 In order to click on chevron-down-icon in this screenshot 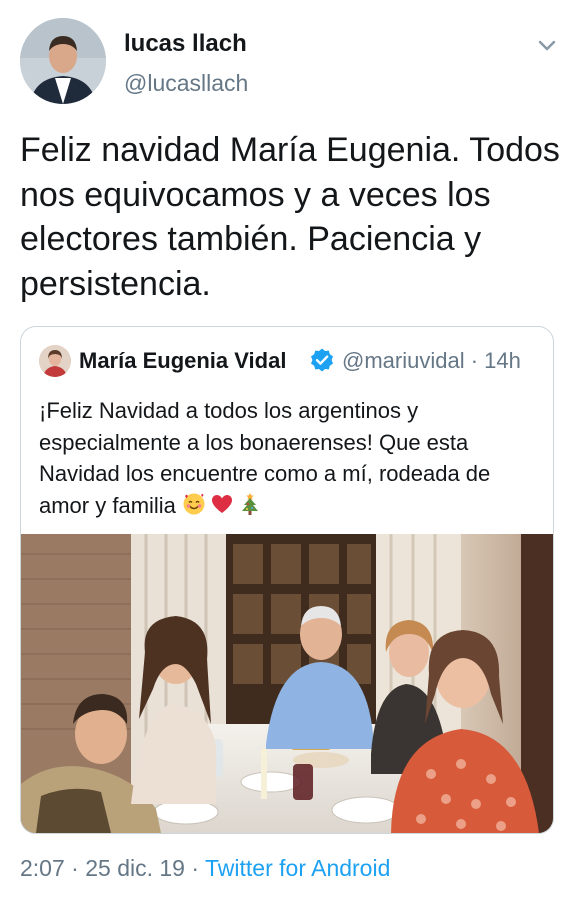, I will do `click(547, 45)`.